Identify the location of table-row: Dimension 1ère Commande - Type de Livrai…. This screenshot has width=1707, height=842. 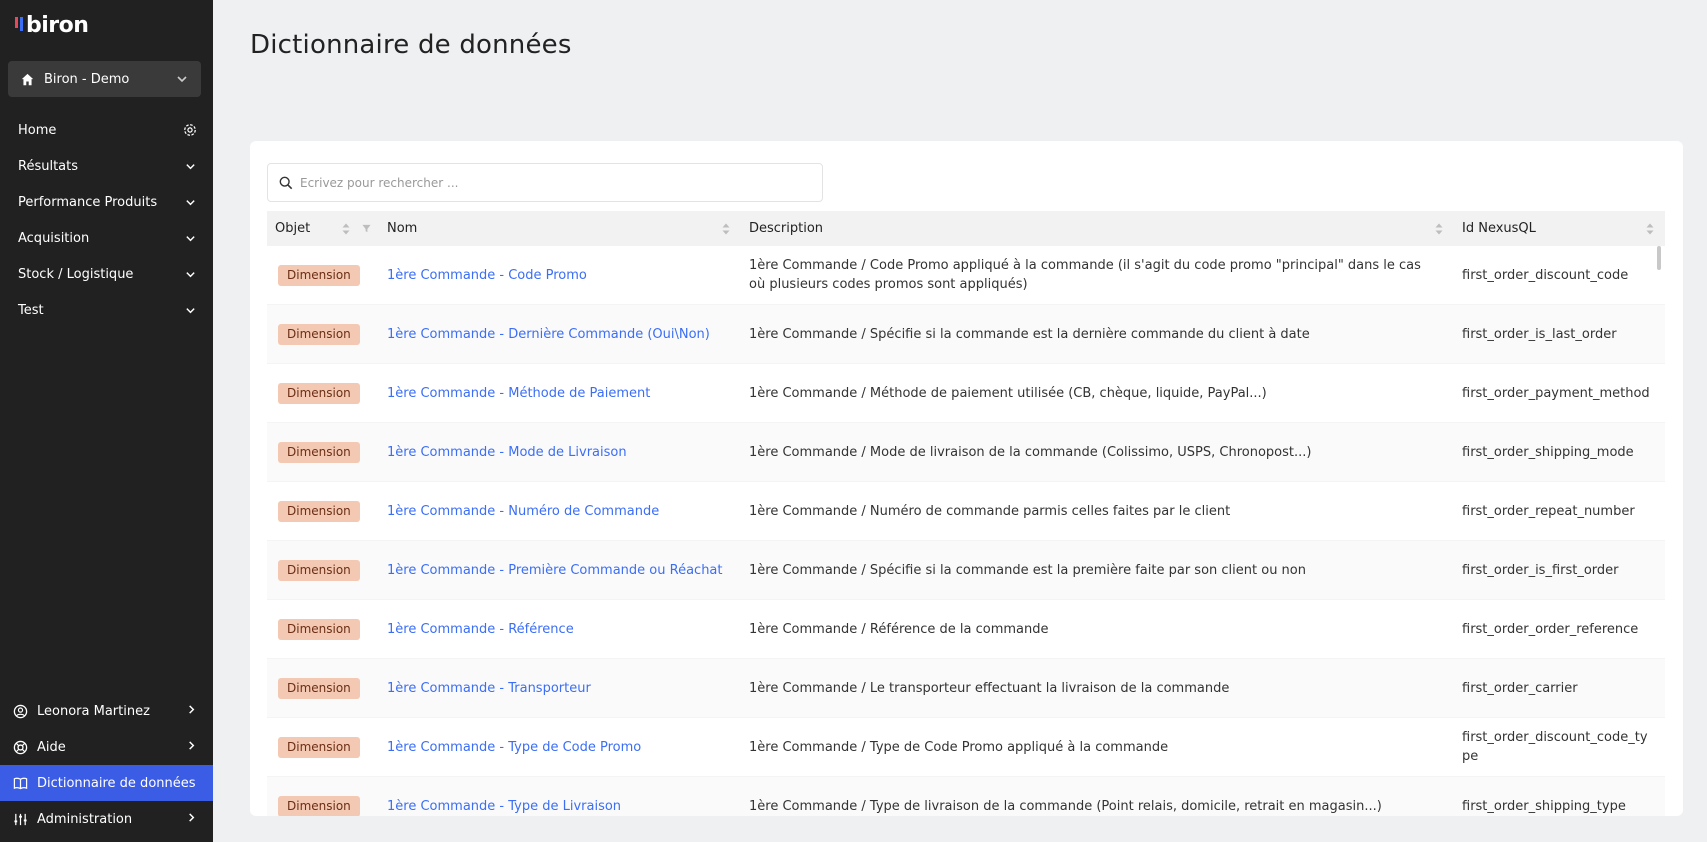
(966, 796).